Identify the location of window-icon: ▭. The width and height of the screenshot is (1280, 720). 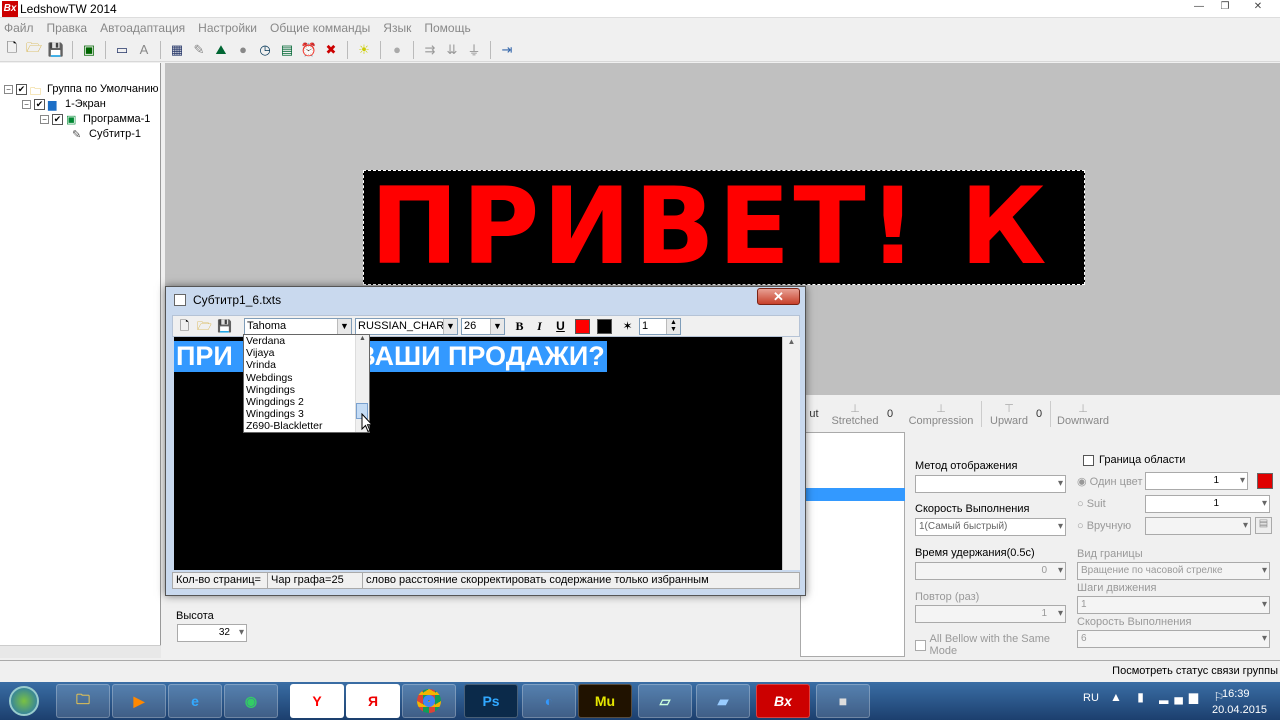
(122, 50).